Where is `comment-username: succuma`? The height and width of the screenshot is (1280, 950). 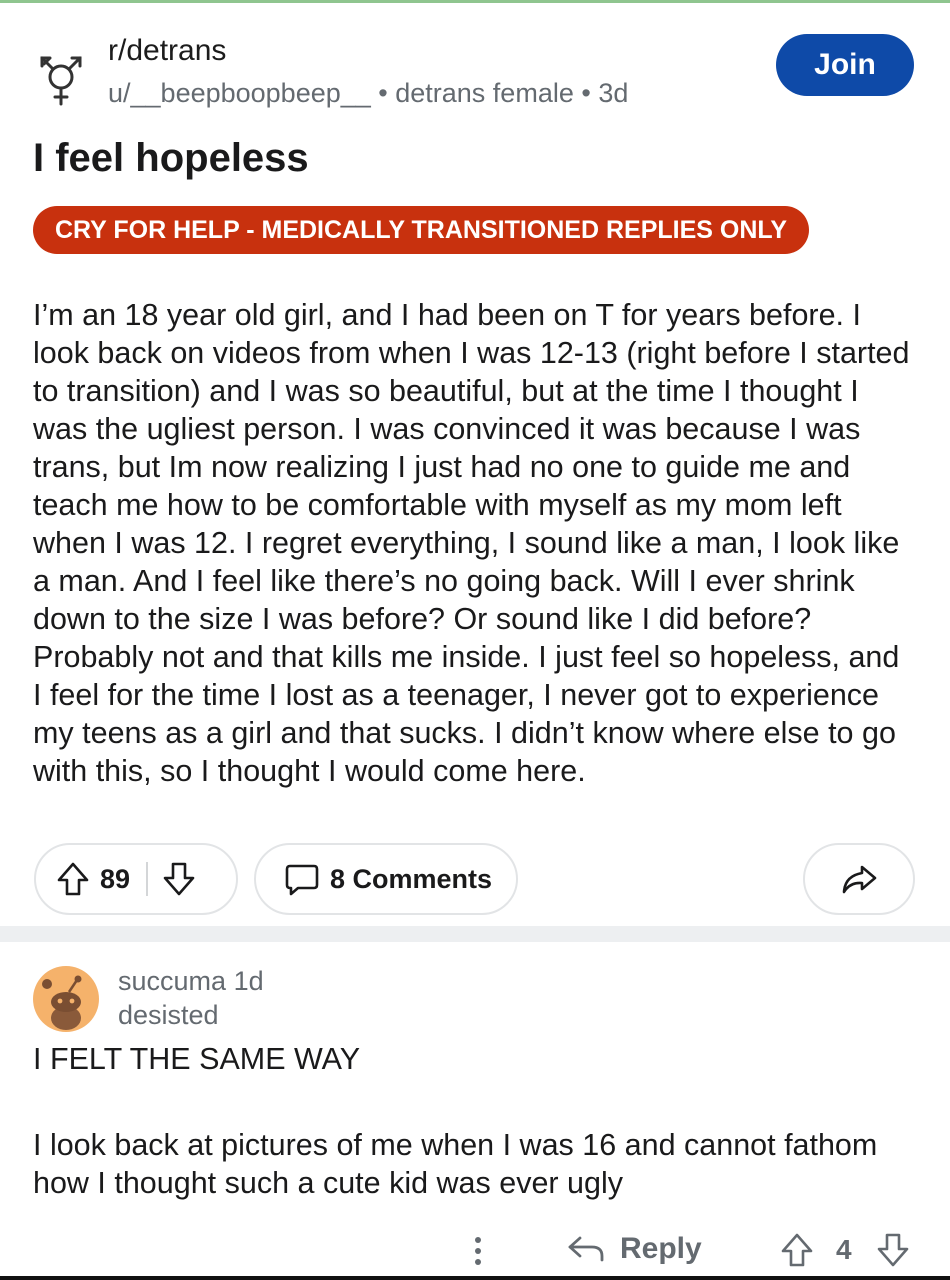 comment-username: succuma is located at coordinates (172, 981).